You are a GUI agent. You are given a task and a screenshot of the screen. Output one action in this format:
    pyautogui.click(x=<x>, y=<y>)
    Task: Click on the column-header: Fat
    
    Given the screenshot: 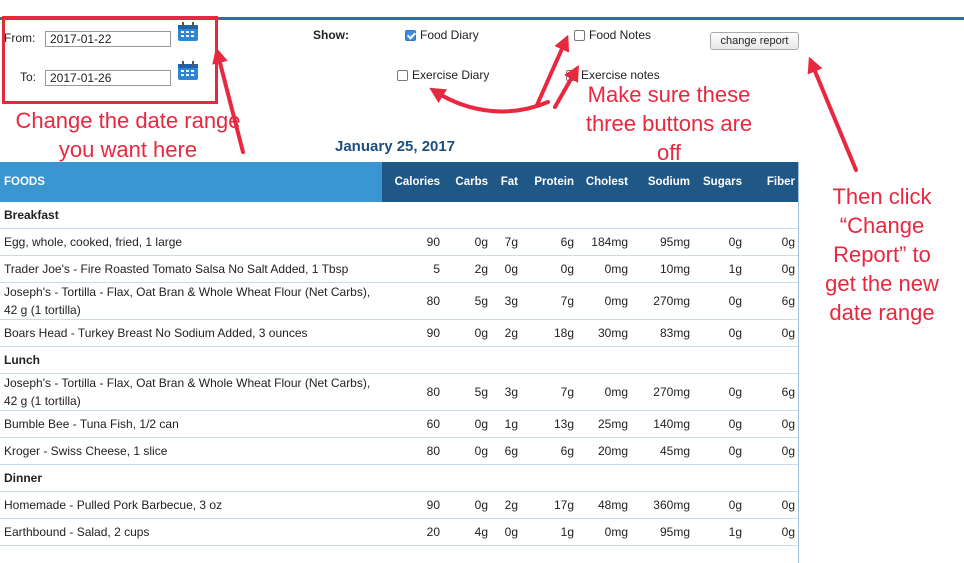 What is the action you would take?
    pyautogui.click(x=507, y=182)
    